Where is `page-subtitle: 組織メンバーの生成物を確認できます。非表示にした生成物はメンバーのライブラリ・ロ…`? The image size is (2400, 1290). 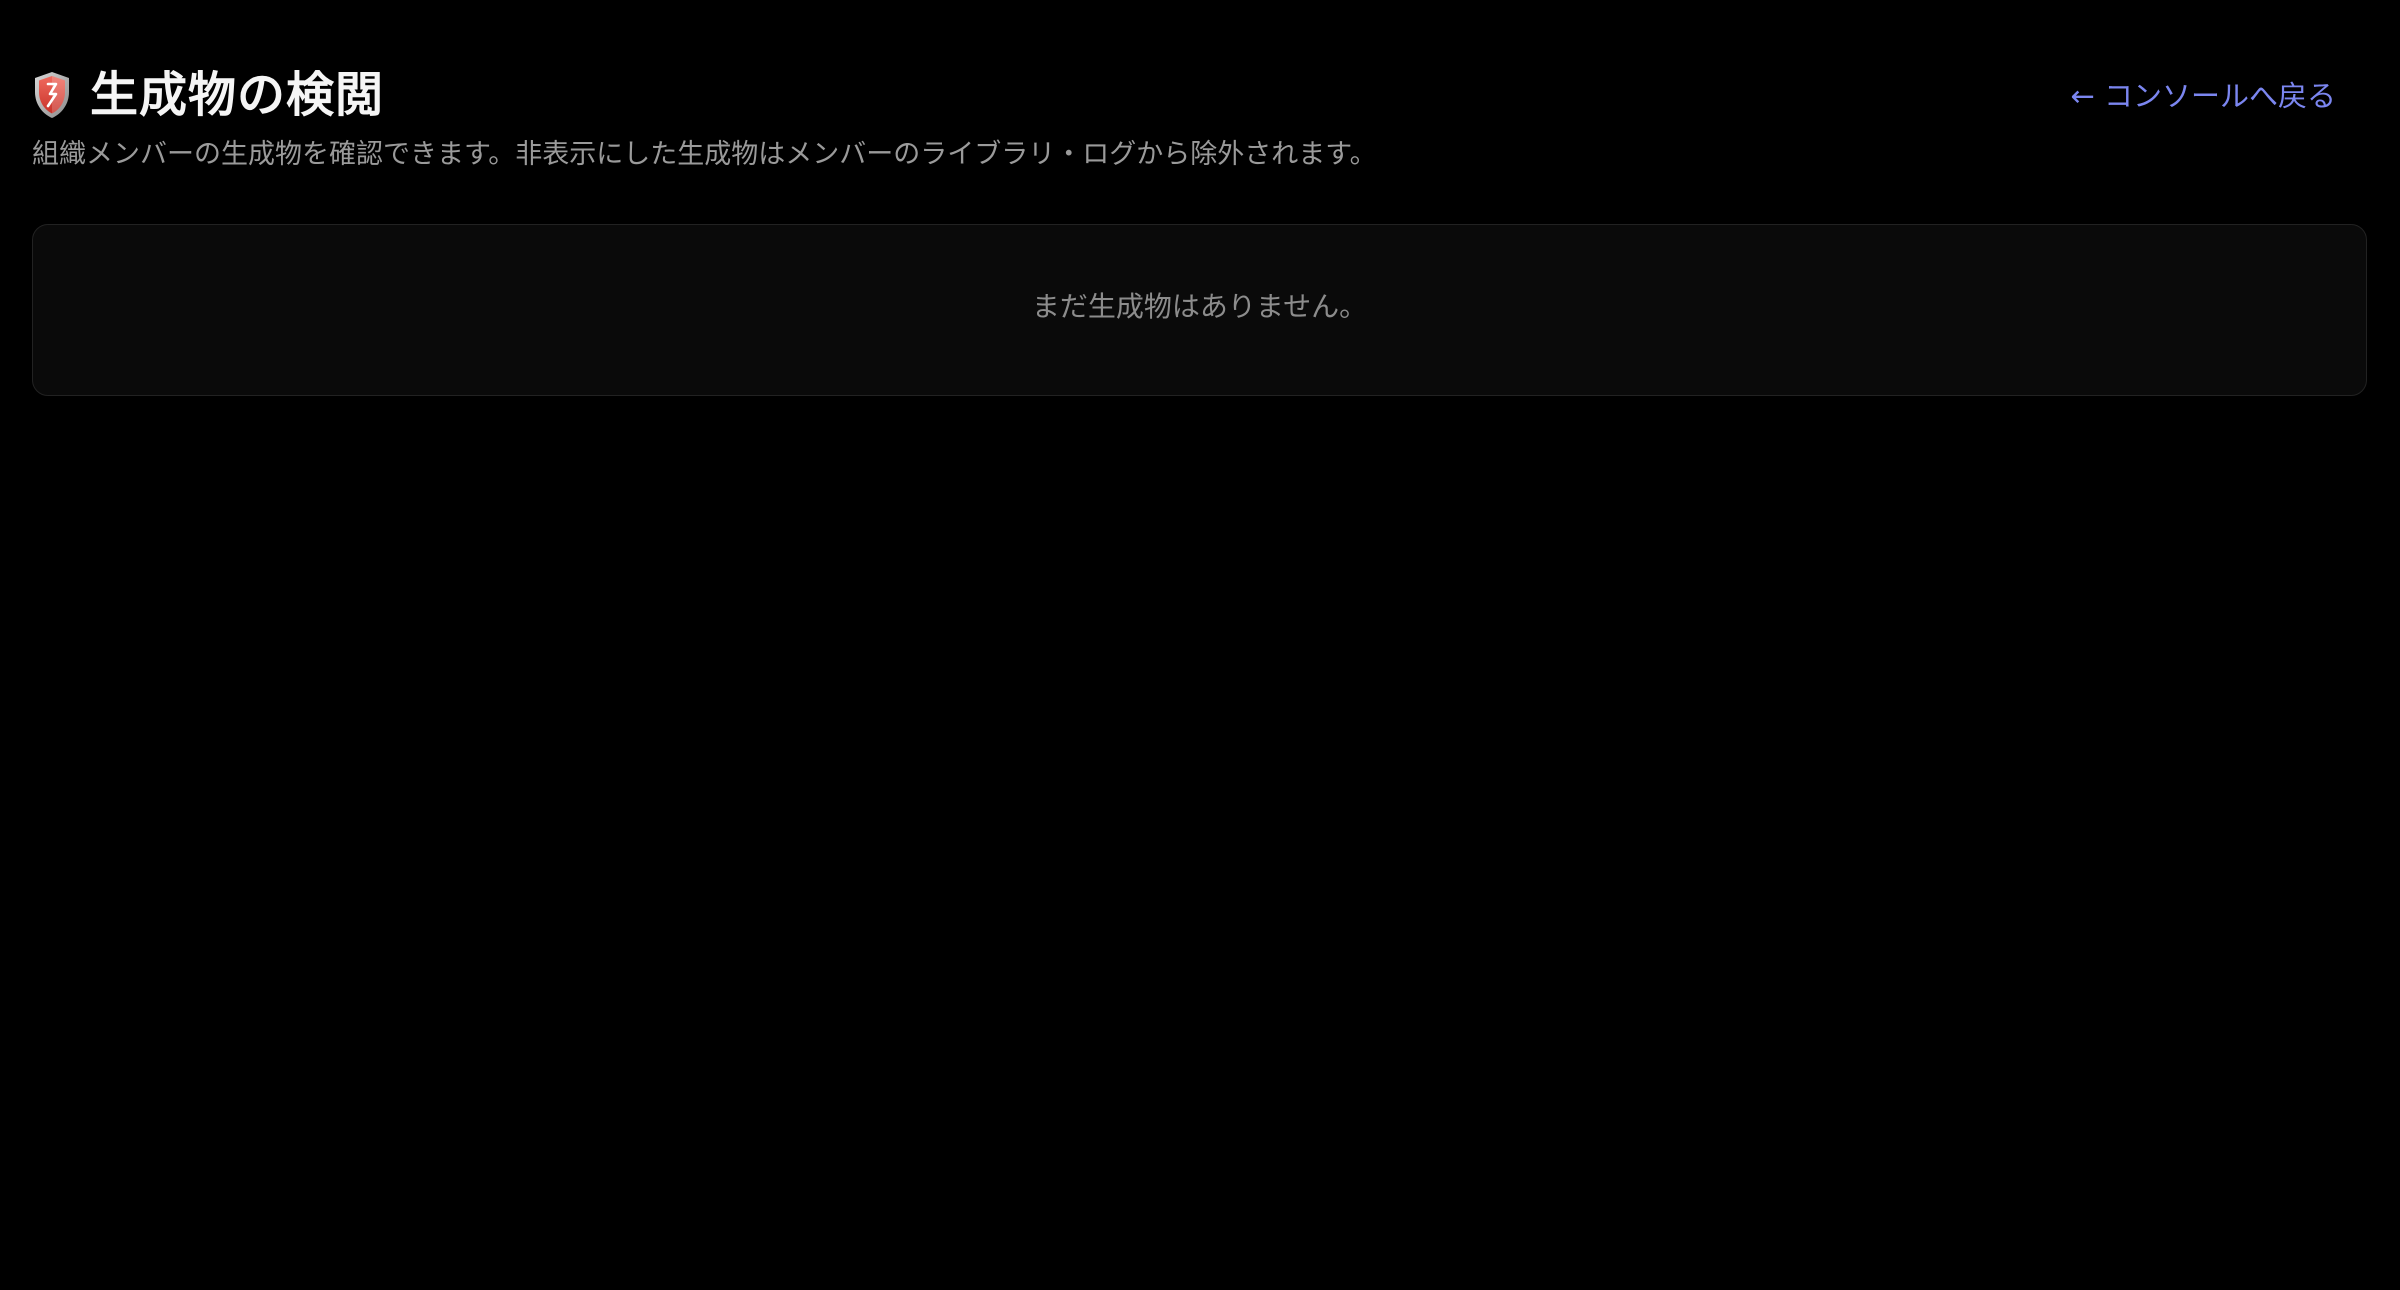
page-subtitle: 組織メンバーの生成物を確認できます。非表示にした生成物はメンバーのライブラリ・ロ… is located at coordinates (704, 154).